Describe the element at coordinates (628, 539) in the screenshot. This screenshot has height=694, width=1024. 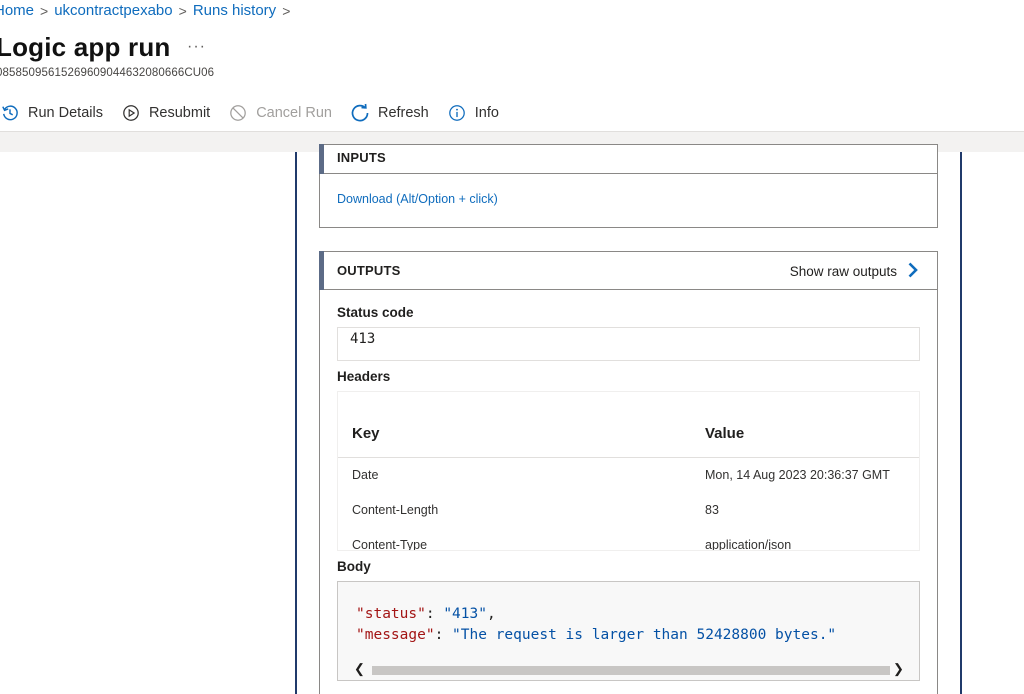
I see `table-row: Content-Type application/json` at that location.